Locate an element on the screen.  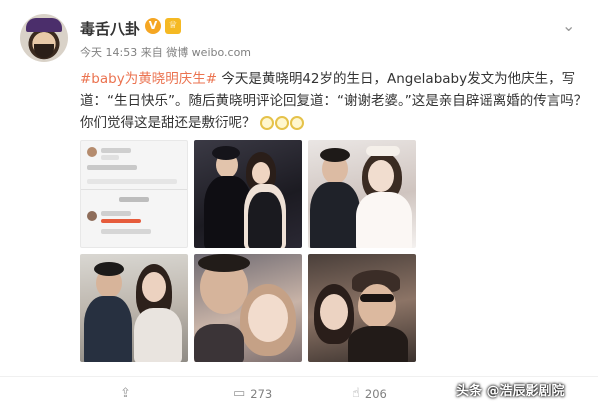
forward-button: ⇪ is located at coordinates (125, 393).